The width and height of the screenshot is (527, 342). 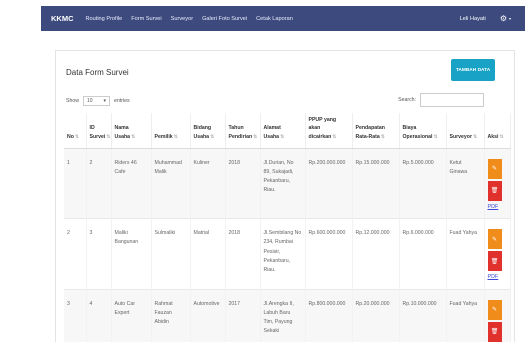 I want to click on user-name: Leli Hayati, so click(x=473, y=19).